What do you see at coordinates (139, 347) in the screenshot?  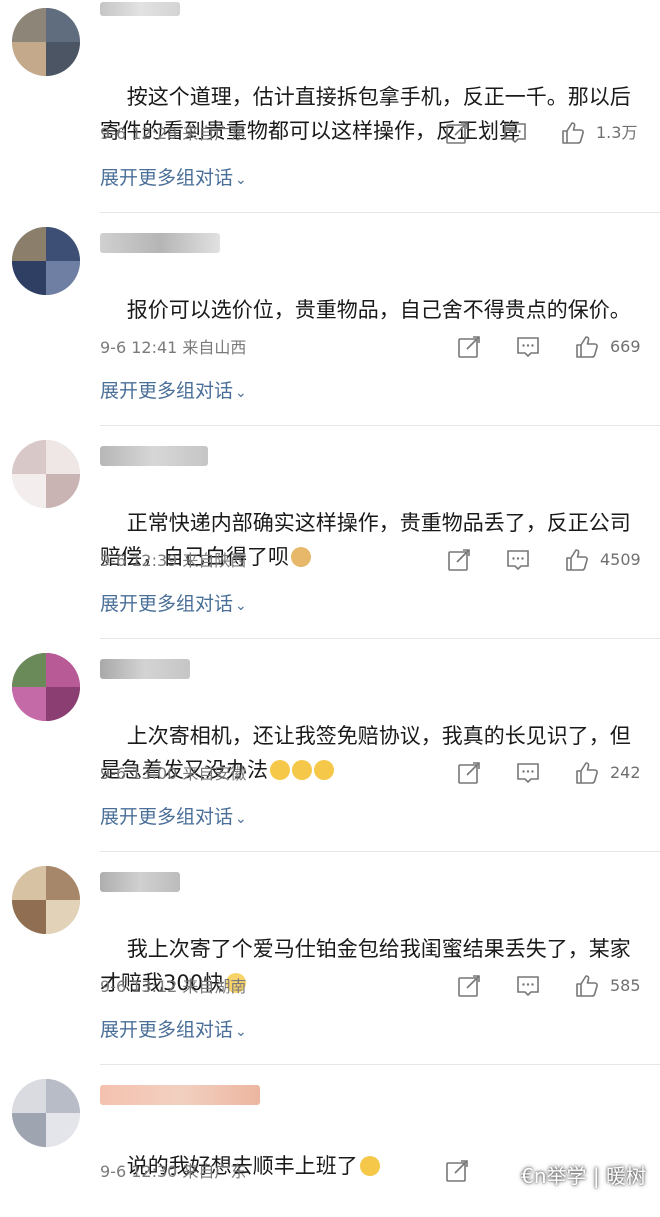 I see `comment-date: 9-6 12:41` at bounding box center [139, 347].